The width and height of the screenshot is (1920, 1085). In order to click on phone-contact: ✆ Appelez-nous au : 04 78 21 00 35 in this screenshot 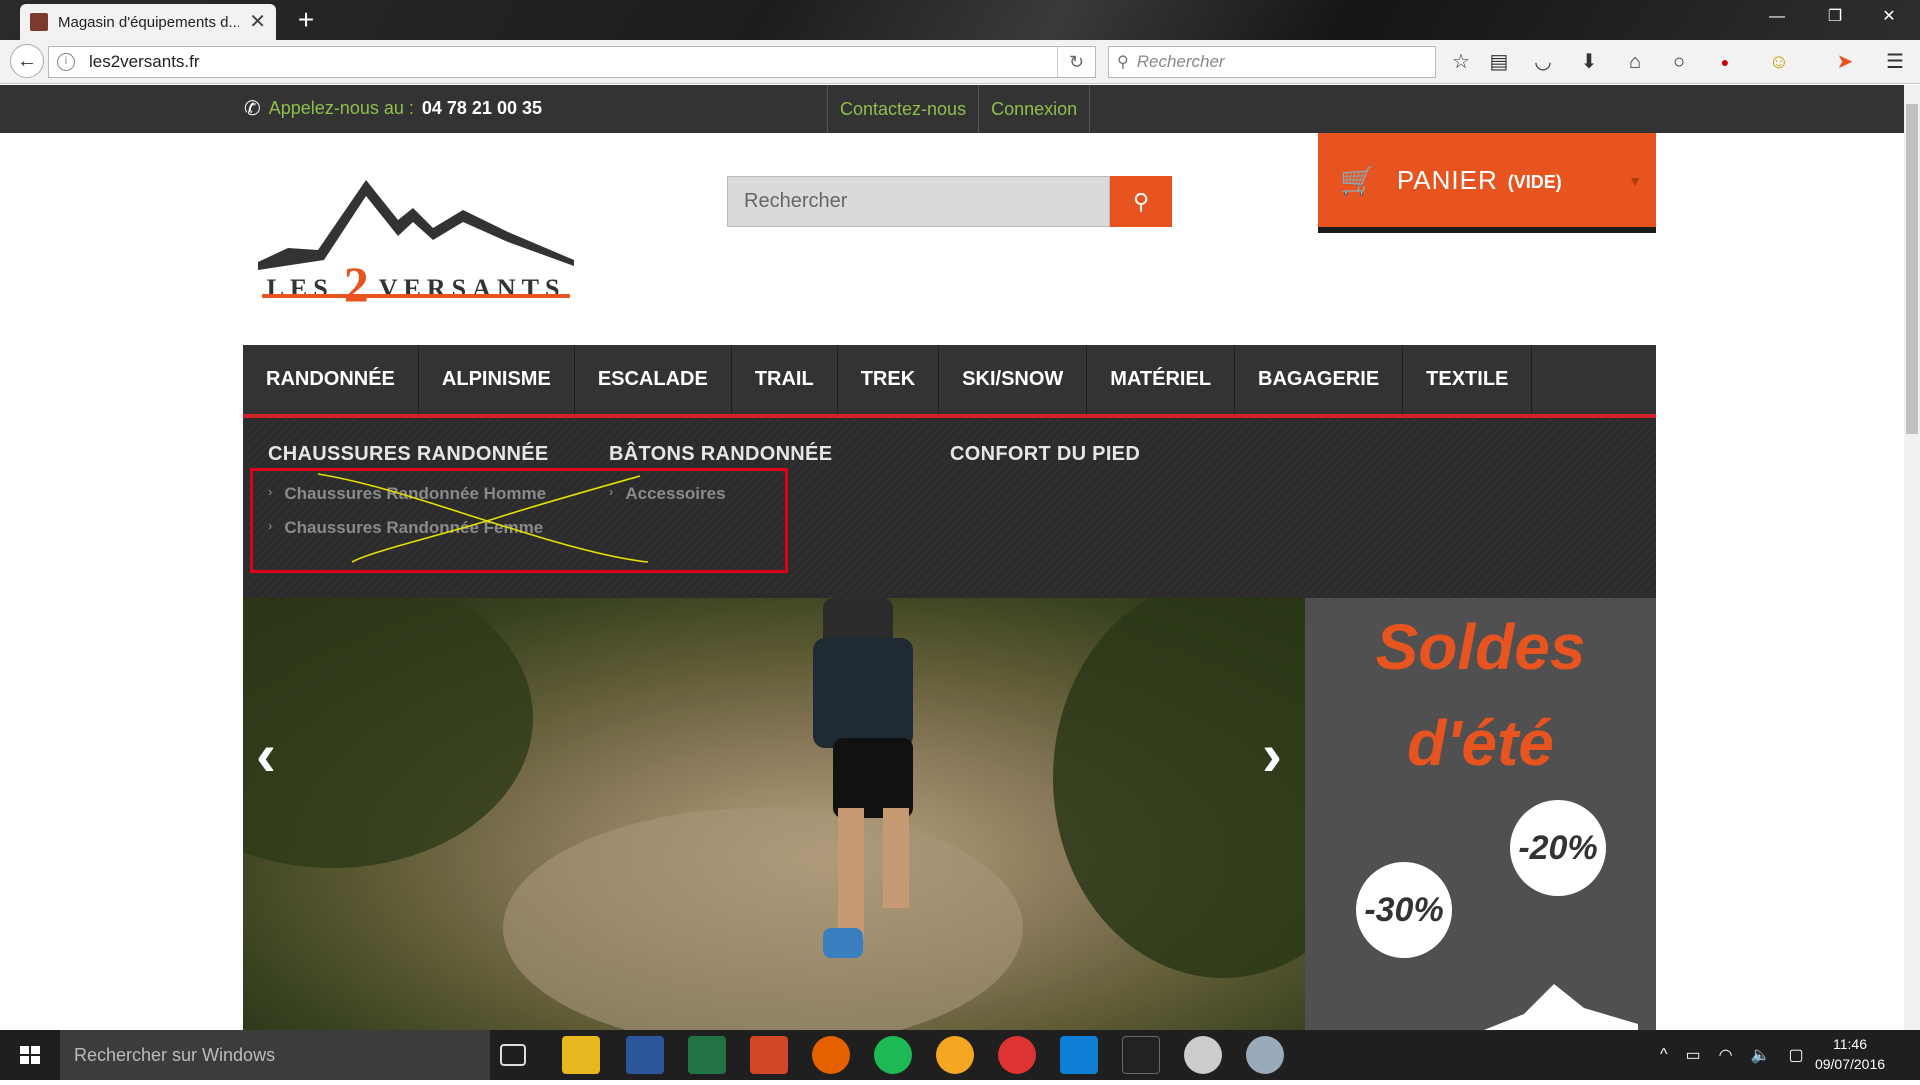, I will do `click(393, 108)`.